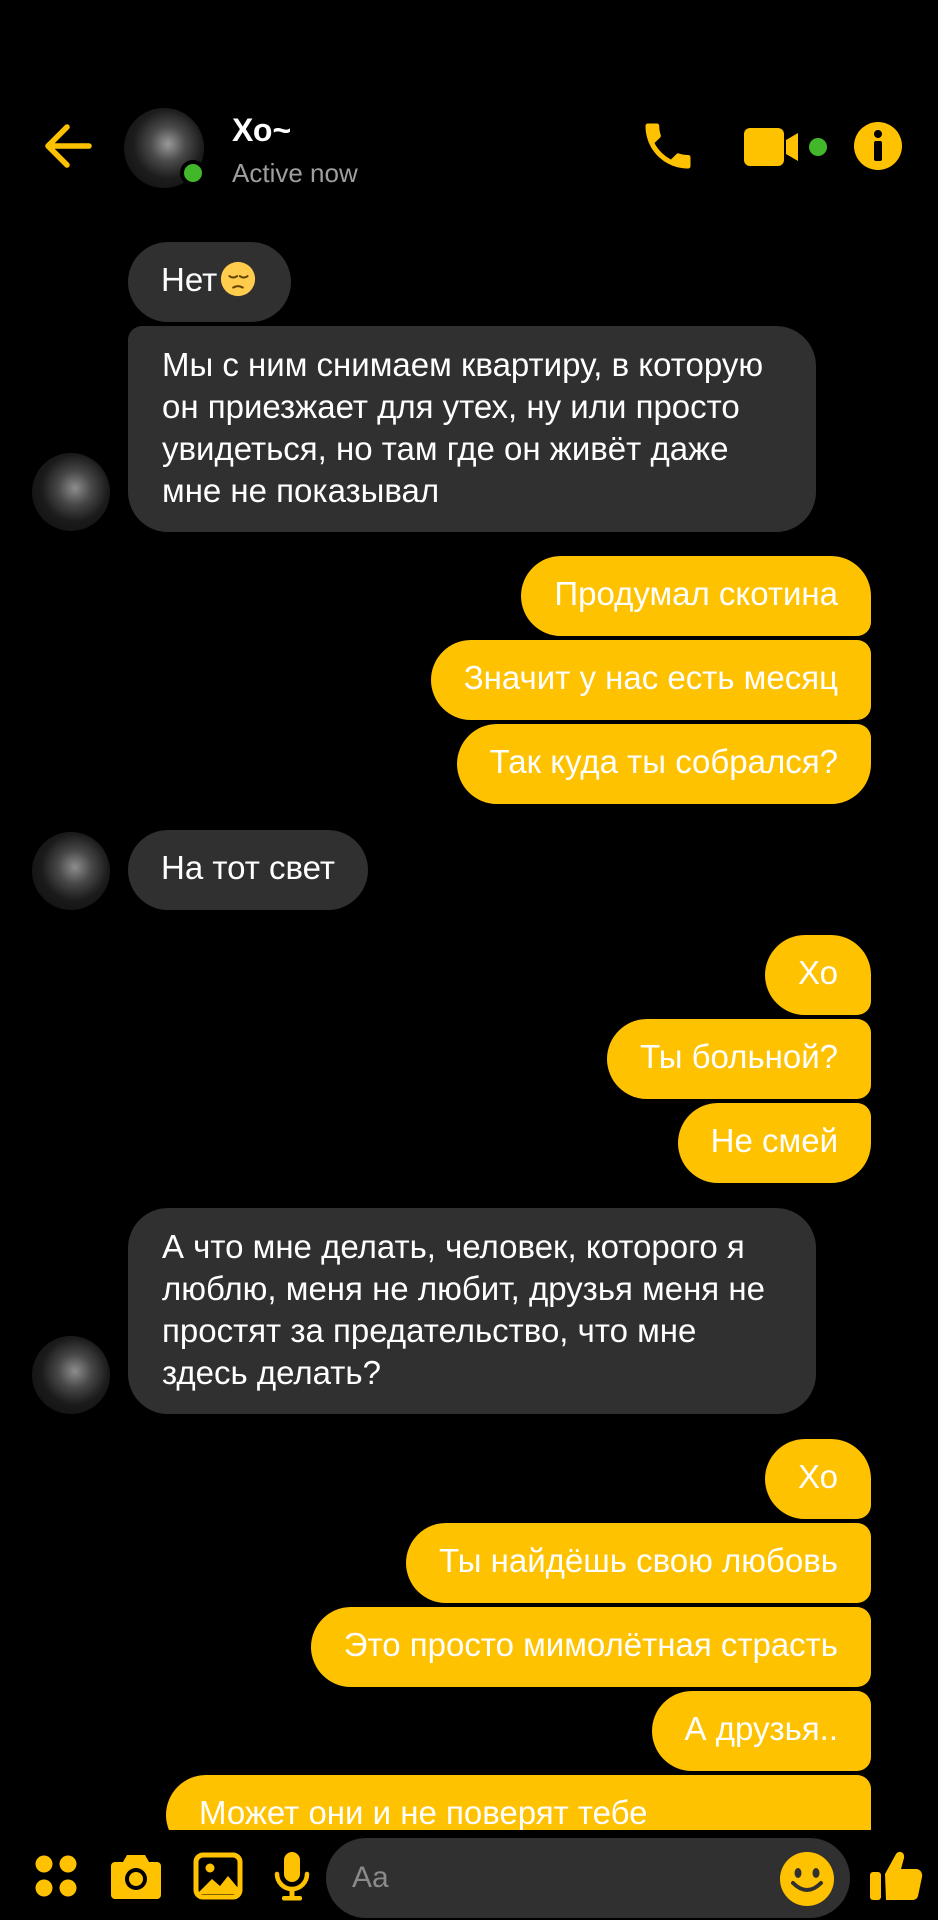  I want to click on info-button, so click(878, 146).